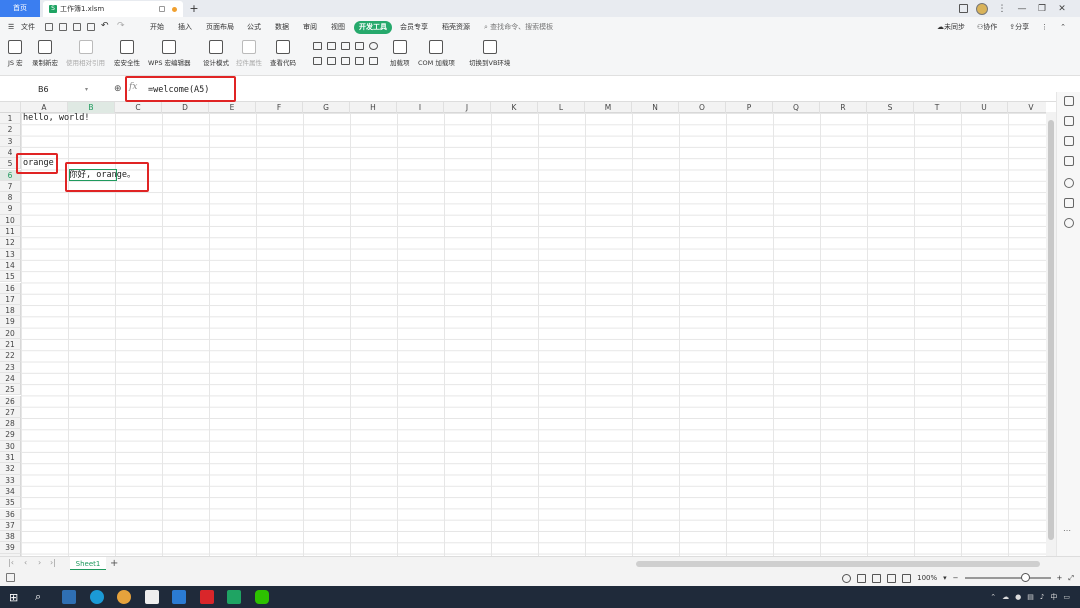 The width and height of the screenshot is (1080, 608). I want to click on sync-status: ☁未同步, so click(951, 27).